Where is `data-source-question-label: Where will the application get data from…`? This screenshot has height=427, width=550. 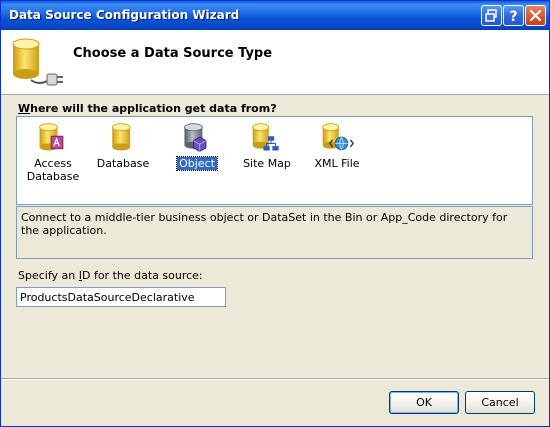 data-source-question-label: Where will the application get data from… is located at coordinates (147, 108).